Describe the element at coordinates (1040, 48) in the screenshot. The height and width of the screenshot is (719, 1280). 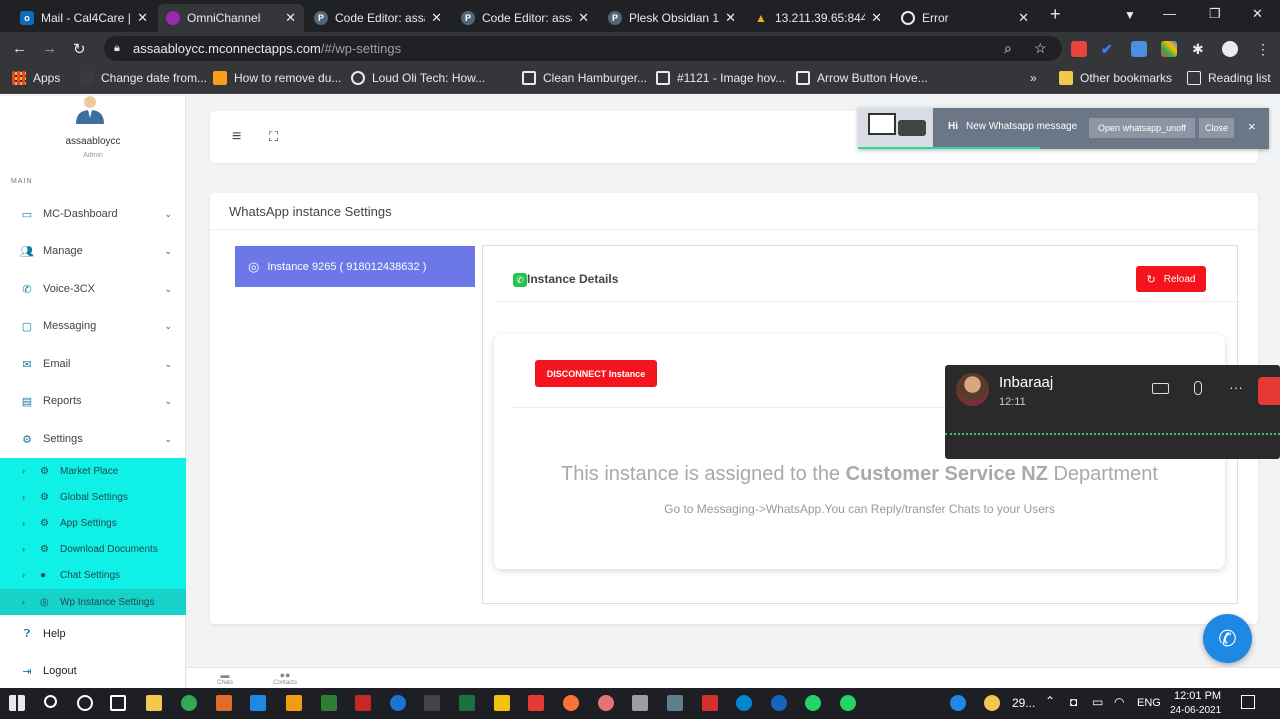
I see `star-icon: ☆` at that location.